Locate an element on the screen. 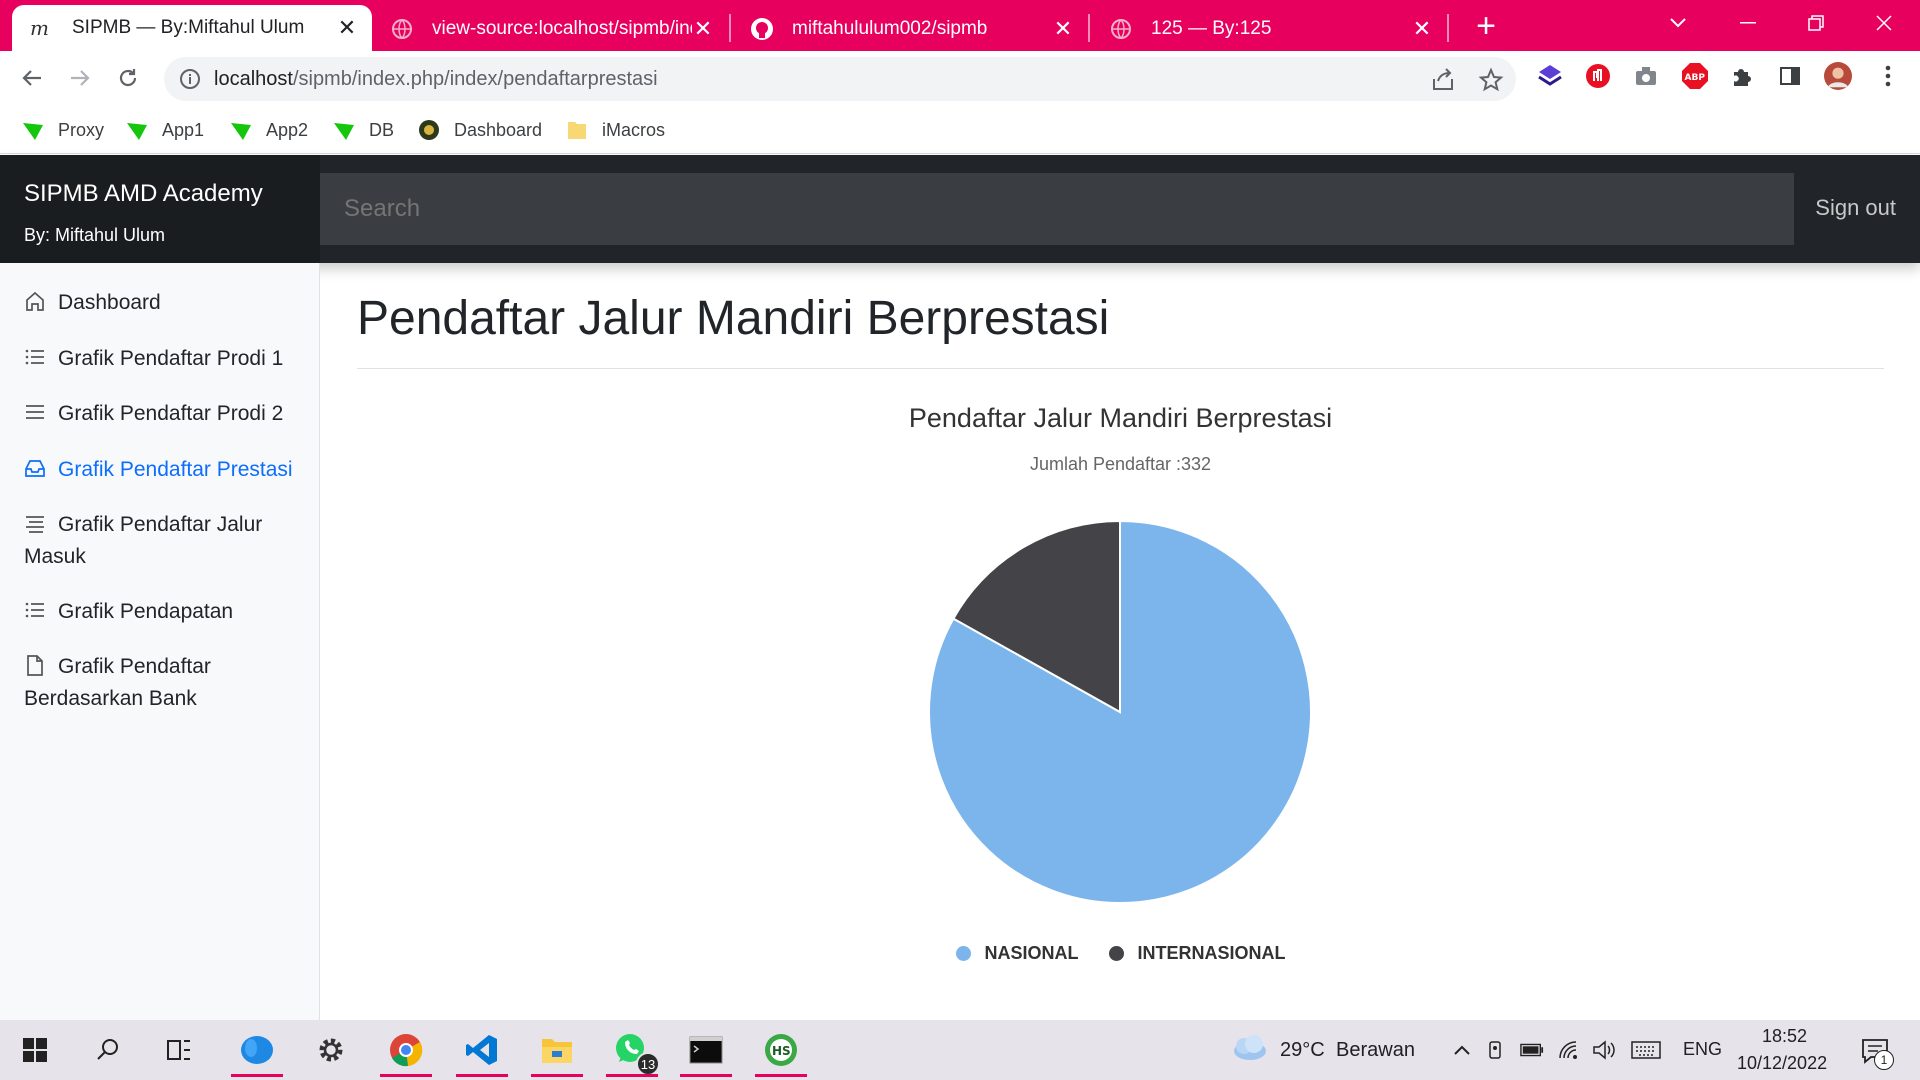  keyboard-icon is located at coordinates (1646, 1050).